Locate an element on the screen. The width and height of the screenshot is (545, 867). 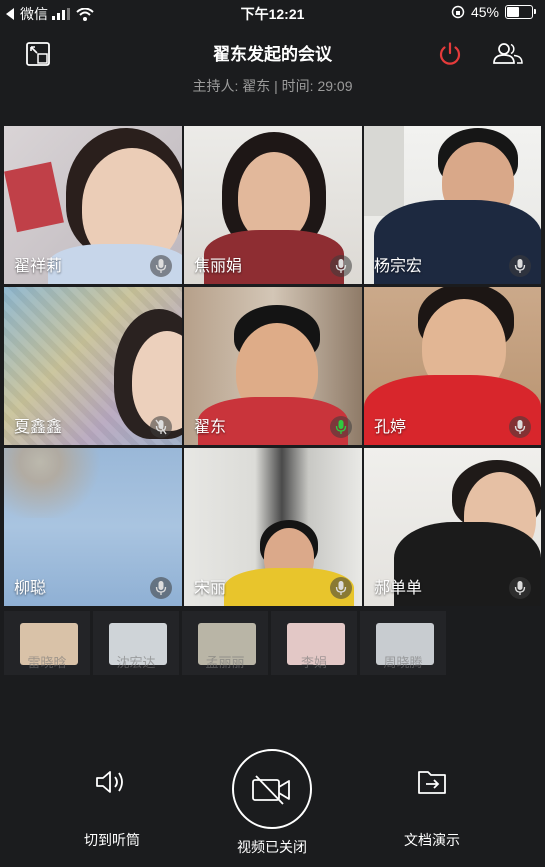
end-meeting-button is located at coordinates (450, 54).